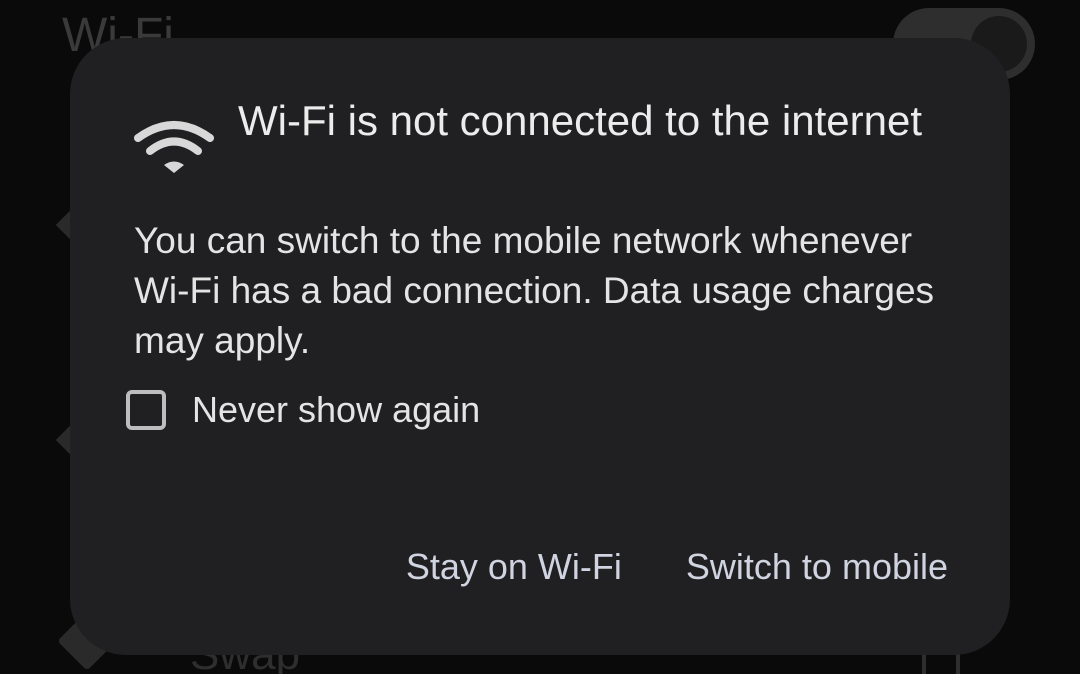 This screenshot has width=1080, height=674. What do you see at coordinates (817, 567) in the screenshot?
I see `switch-to-mobile-button: Switch to mobile` at bounding box center [817, 567].